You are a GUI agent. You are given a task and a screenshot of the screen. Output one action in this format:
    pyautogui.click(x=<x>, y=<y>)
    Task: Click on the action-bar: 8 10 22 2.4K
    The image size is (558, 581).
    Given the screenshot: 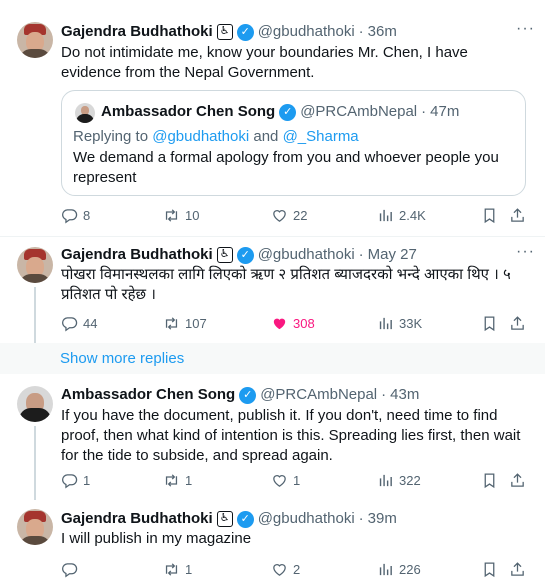 What is the action you would take?
    pyautogui.click(x=296, y=215)
    